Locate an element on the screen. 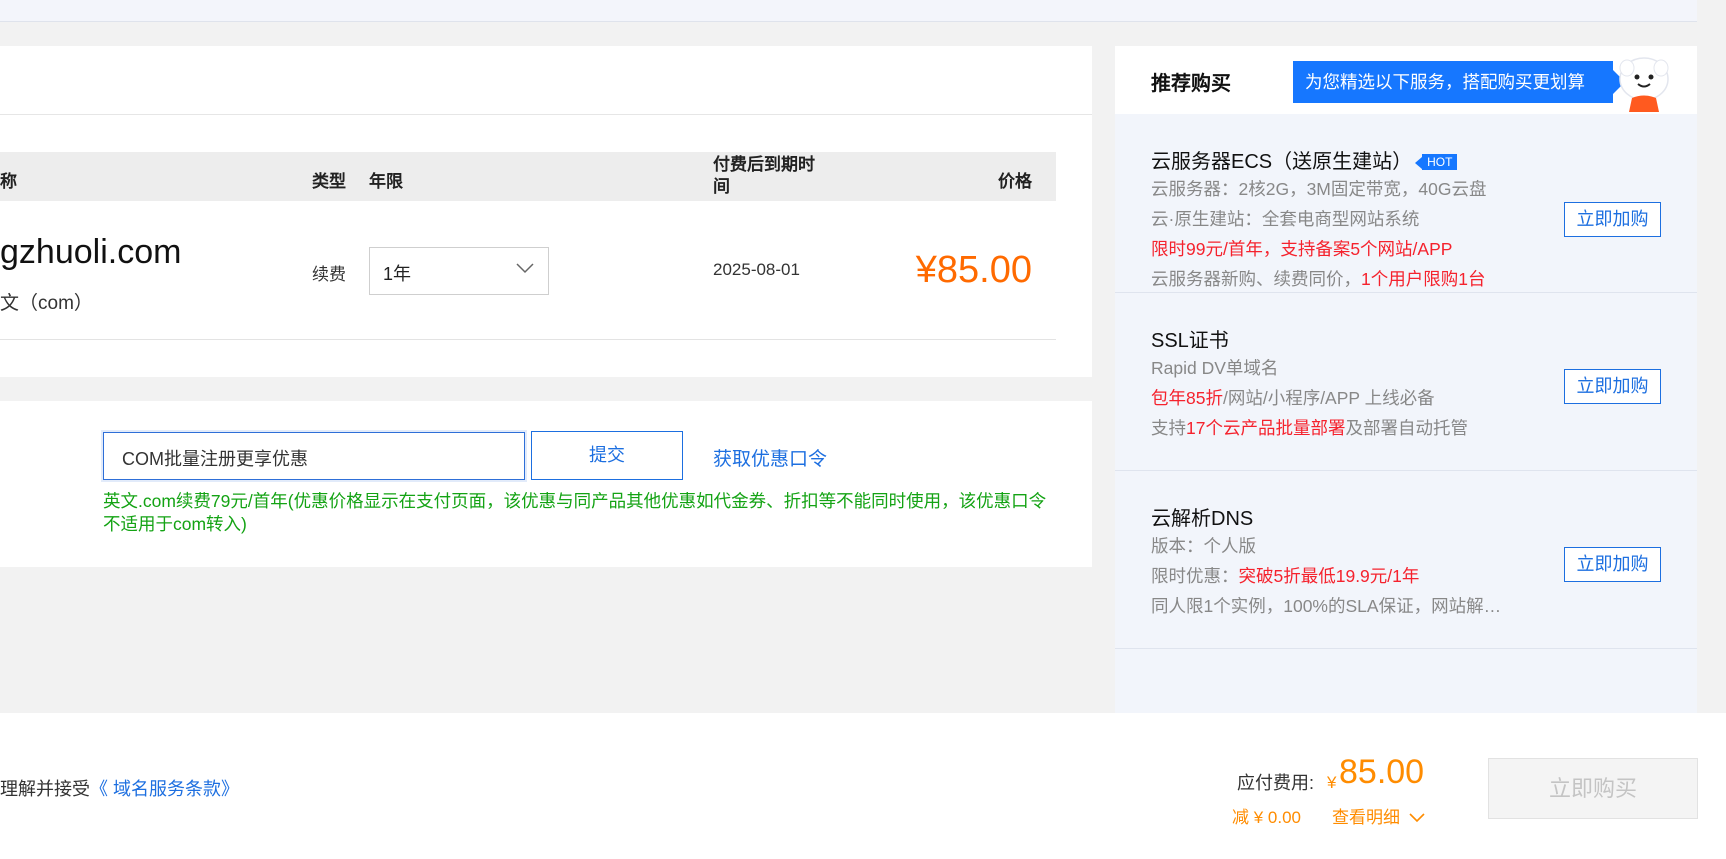 This screenshot has height=859, width=1726. expiry-date: 2025-08-01 is located at coordinates (756, 269).